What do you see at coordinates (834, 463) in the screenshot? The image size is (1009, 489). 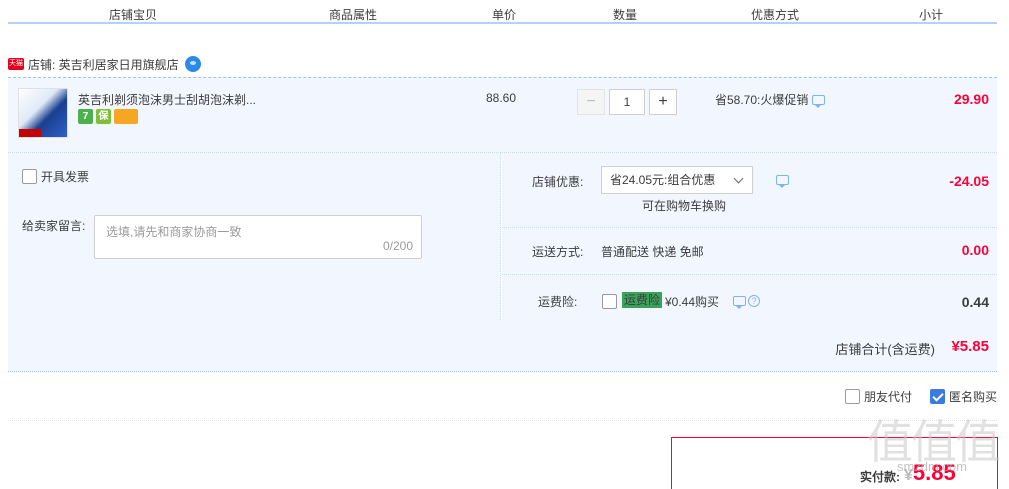 I see `pay-summary-box: 实付款: ¥5.85` at bounding box center [834, 463].